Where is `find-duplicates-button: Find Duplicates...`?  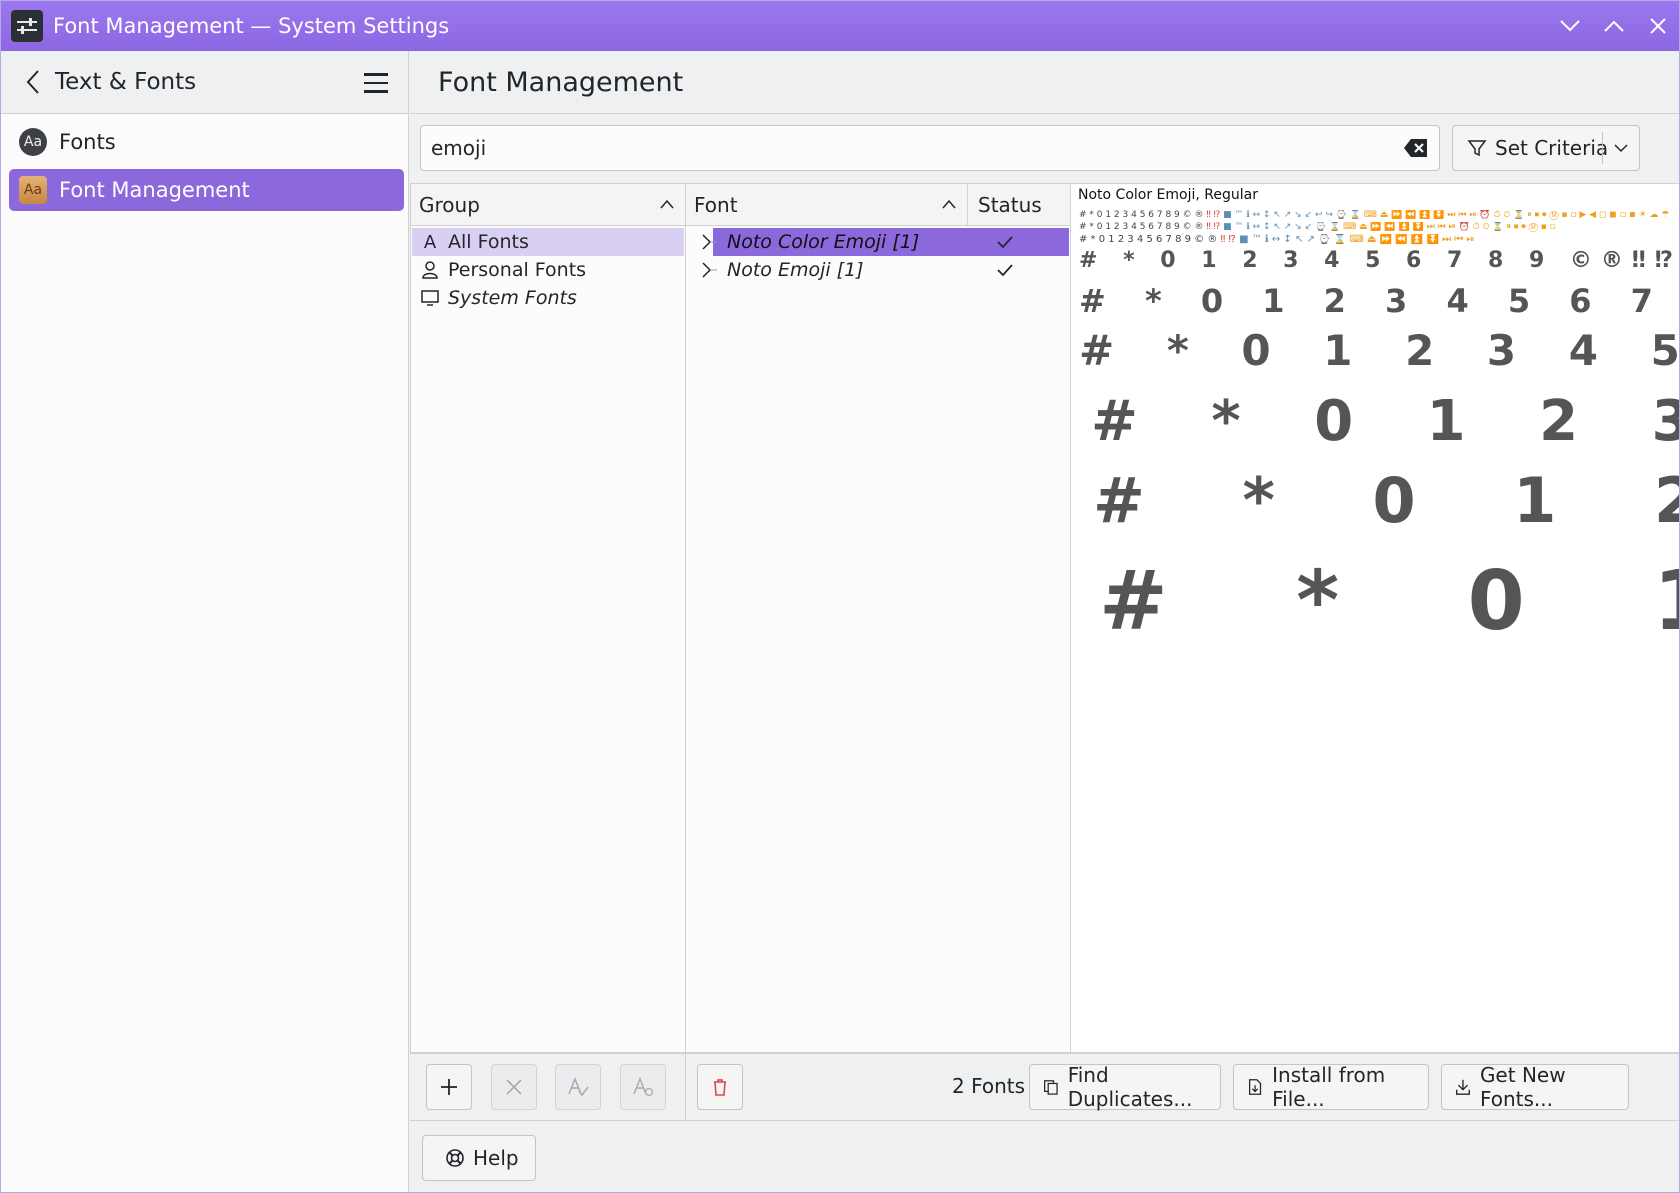
find-duplicates-button: Find Duplicates... is located at coordinates (1125, 1087).